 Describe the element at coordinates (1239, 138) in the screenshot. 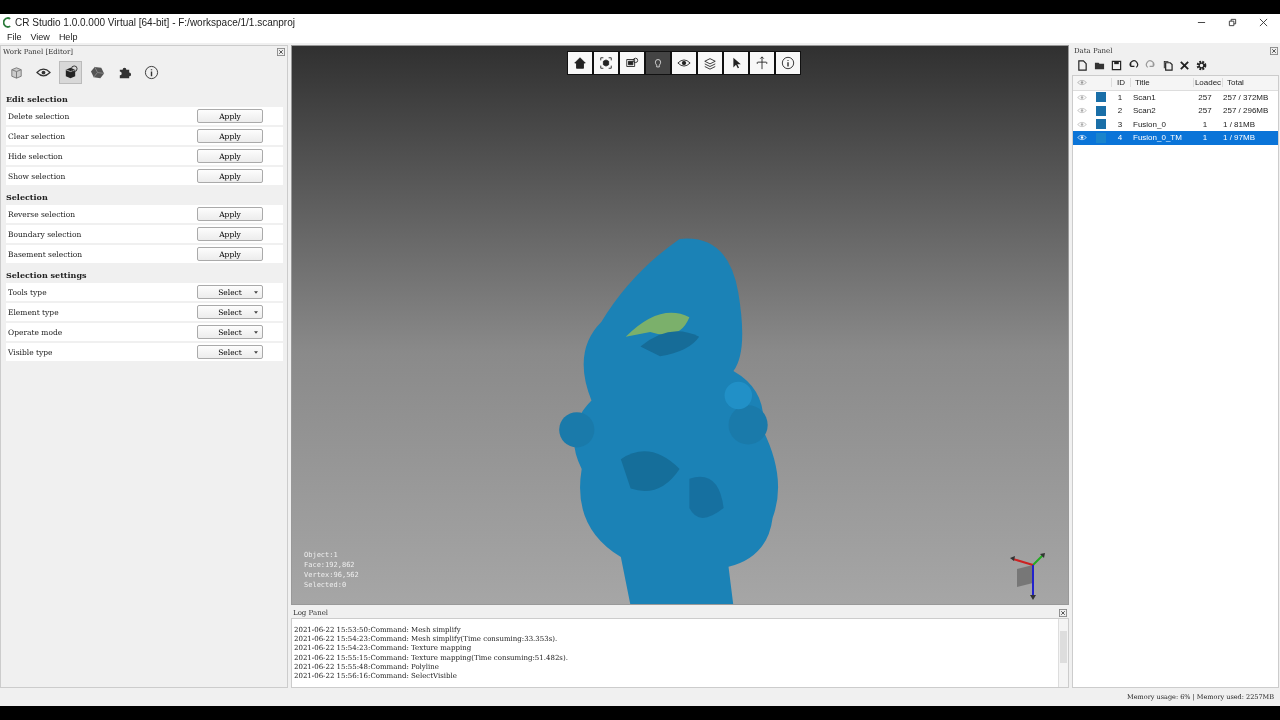

I see `table-cell-text: 1 / 97MB` at that location.